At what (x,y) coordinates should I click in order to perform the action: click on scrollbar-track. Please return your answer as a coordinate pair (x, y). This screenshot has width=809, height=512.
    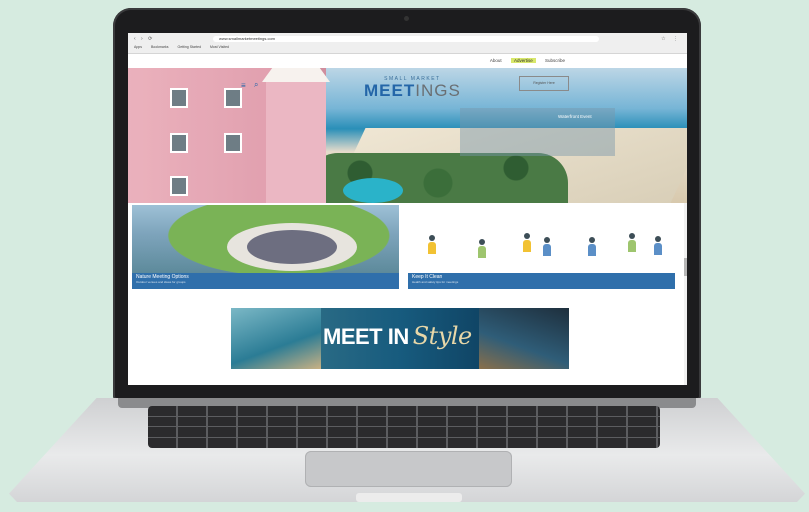
    Looking at the image, I should click on (685, 294).